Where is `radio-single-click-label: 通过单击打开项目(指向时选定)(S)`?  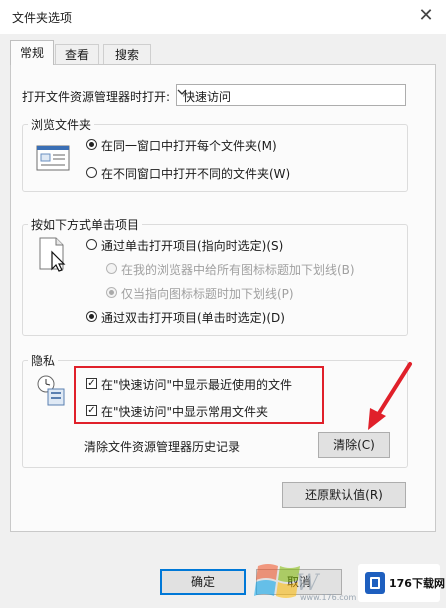
radio-single-click-label: 通过单击打开项目(指向时选定)(S) is located at coordinates (192, 245).